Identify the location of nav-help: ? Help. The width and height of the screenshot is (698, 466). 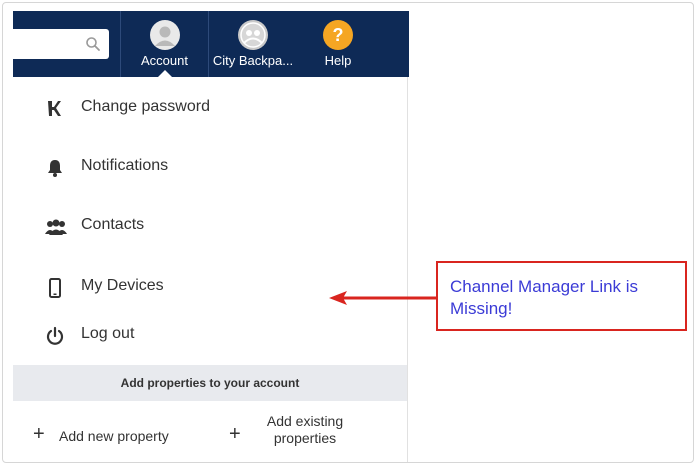
(338, 44).